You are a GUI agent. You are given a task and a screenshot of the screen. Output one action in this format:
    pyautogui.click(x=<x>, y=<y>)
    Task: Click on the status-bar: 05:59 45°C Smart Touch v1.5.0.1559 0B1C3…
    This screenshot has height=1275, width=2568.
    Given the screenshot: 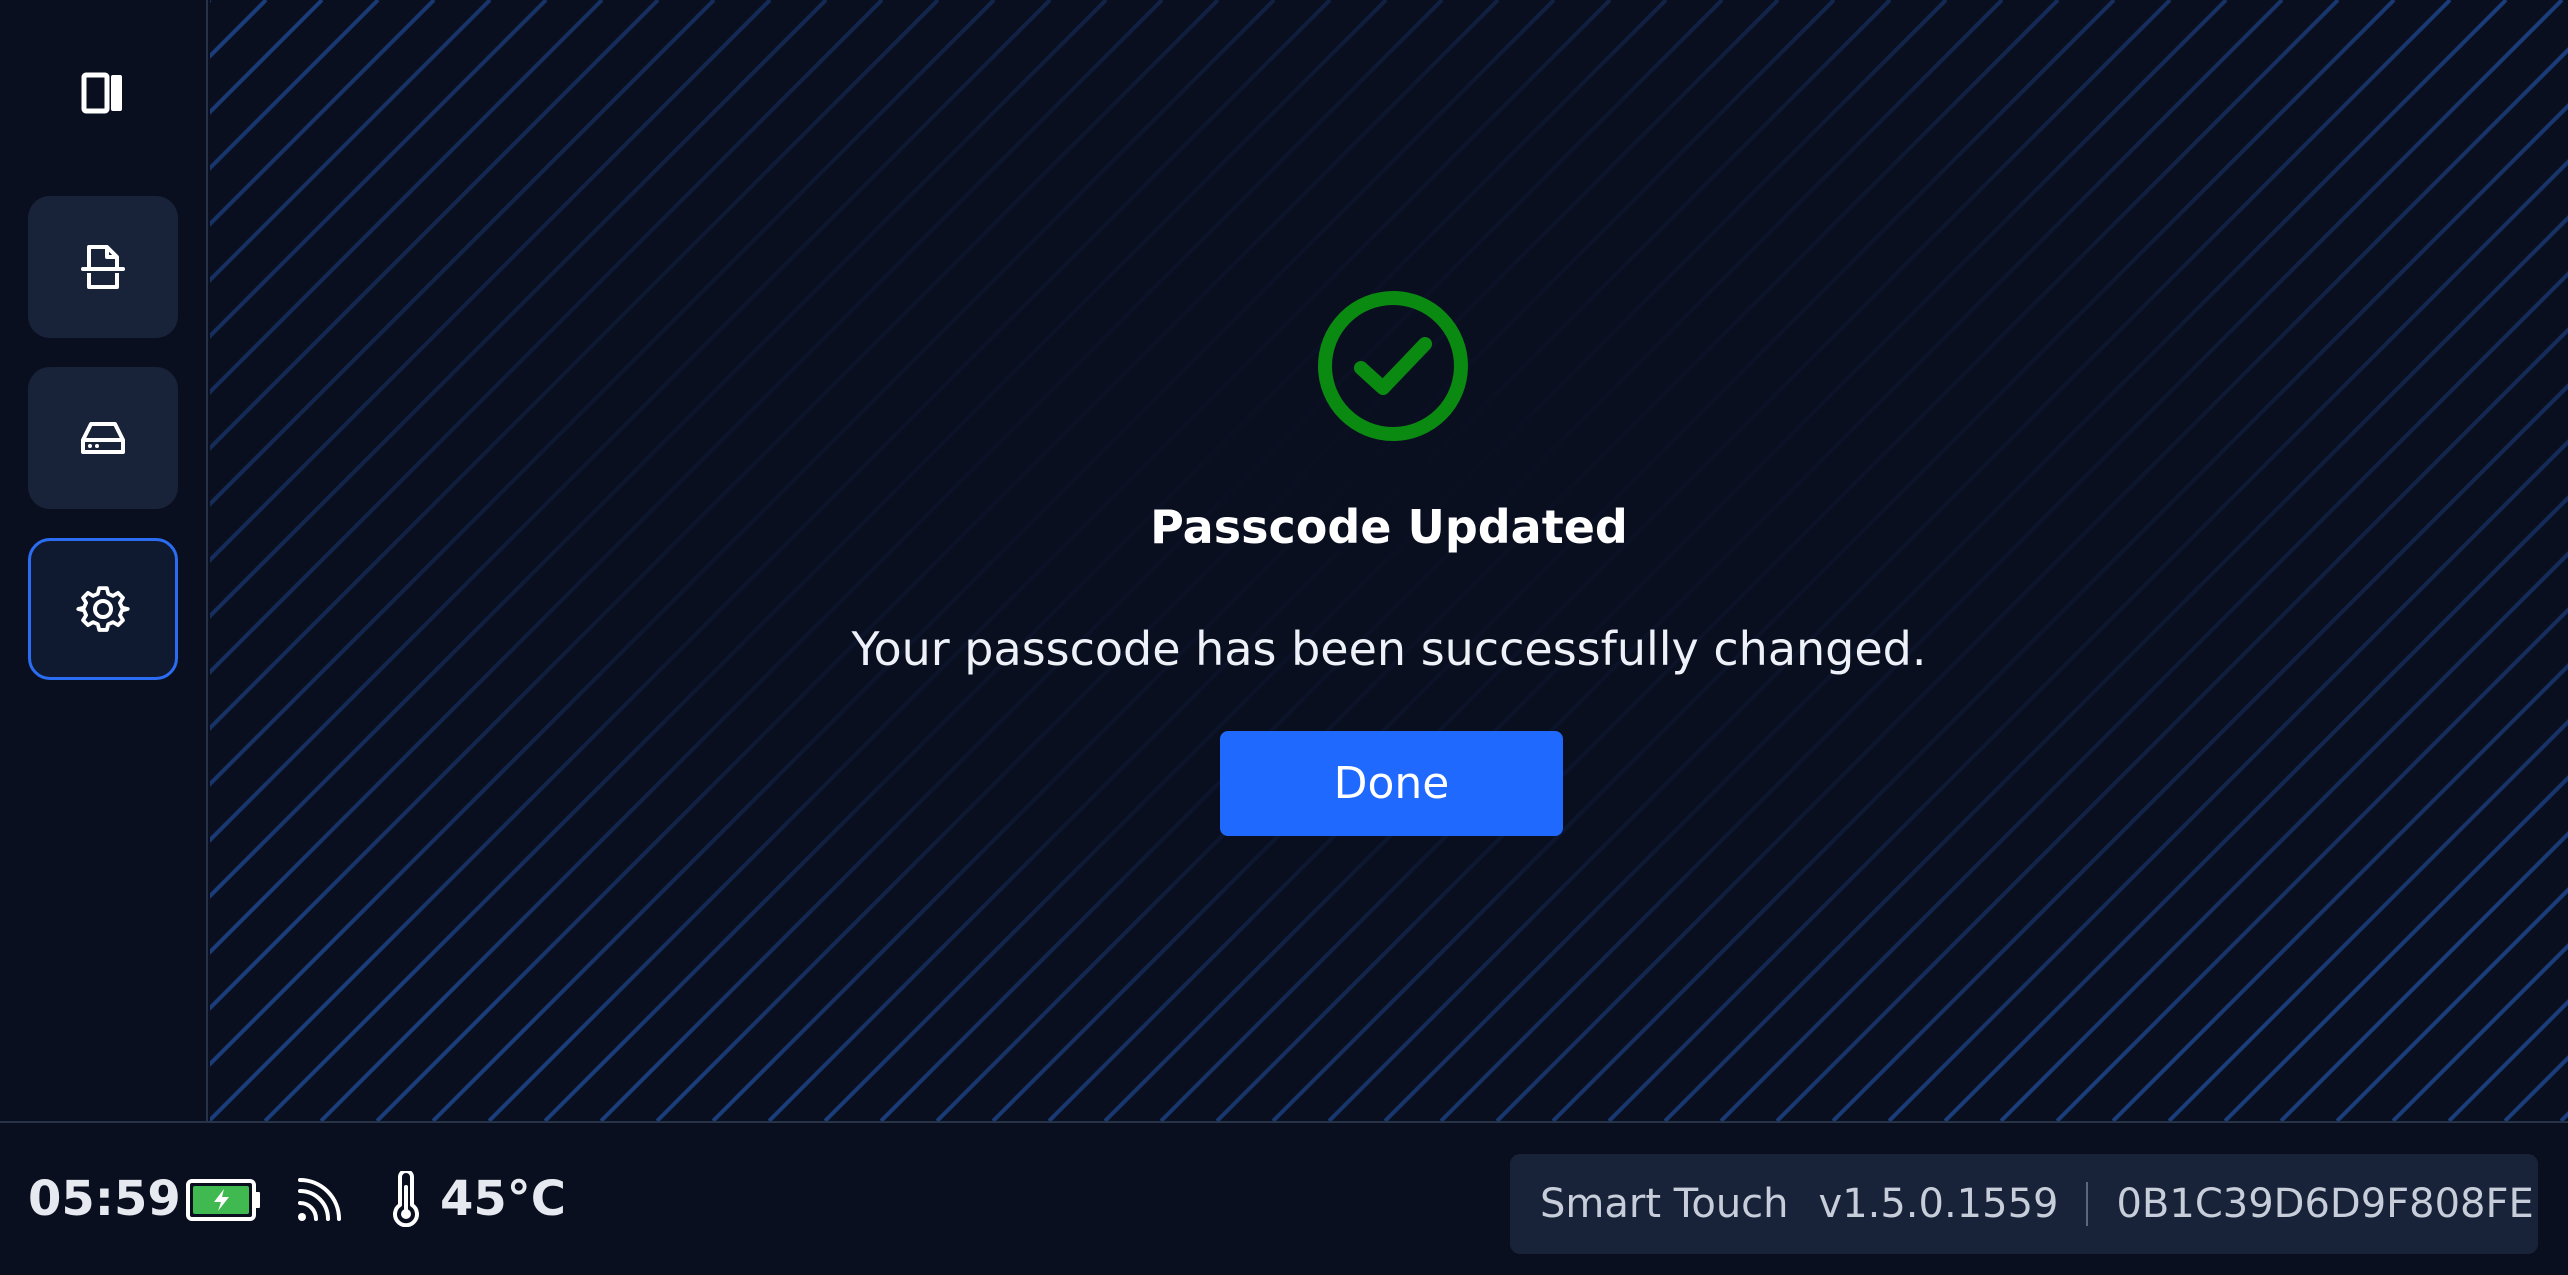 What is the action you would take?
    pyautogui.click(x=1284, y=1198)
    